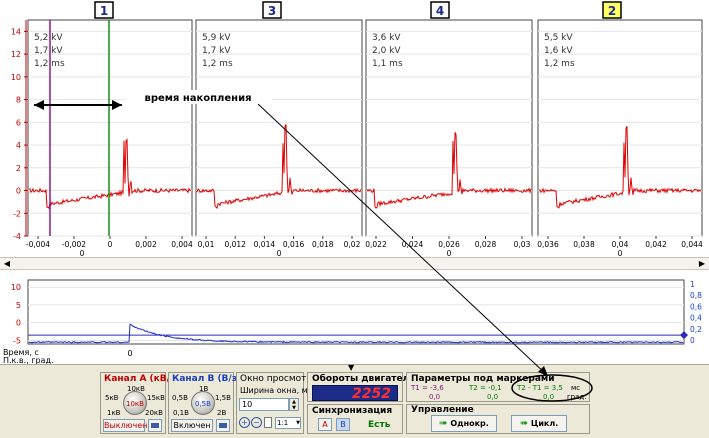 The image size is (709, 438). I want to click on cycle-run-button: ➠ Цикл., so click(539, 423).